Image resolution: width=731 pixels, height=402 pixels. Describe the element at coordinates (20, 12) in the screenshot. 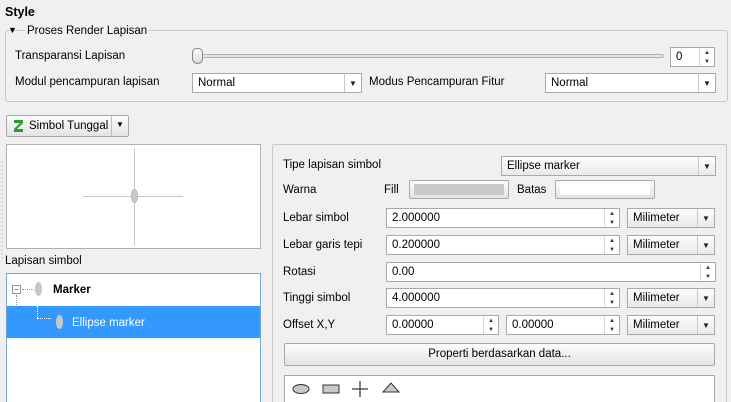

I see `section-title: Style` at that location.